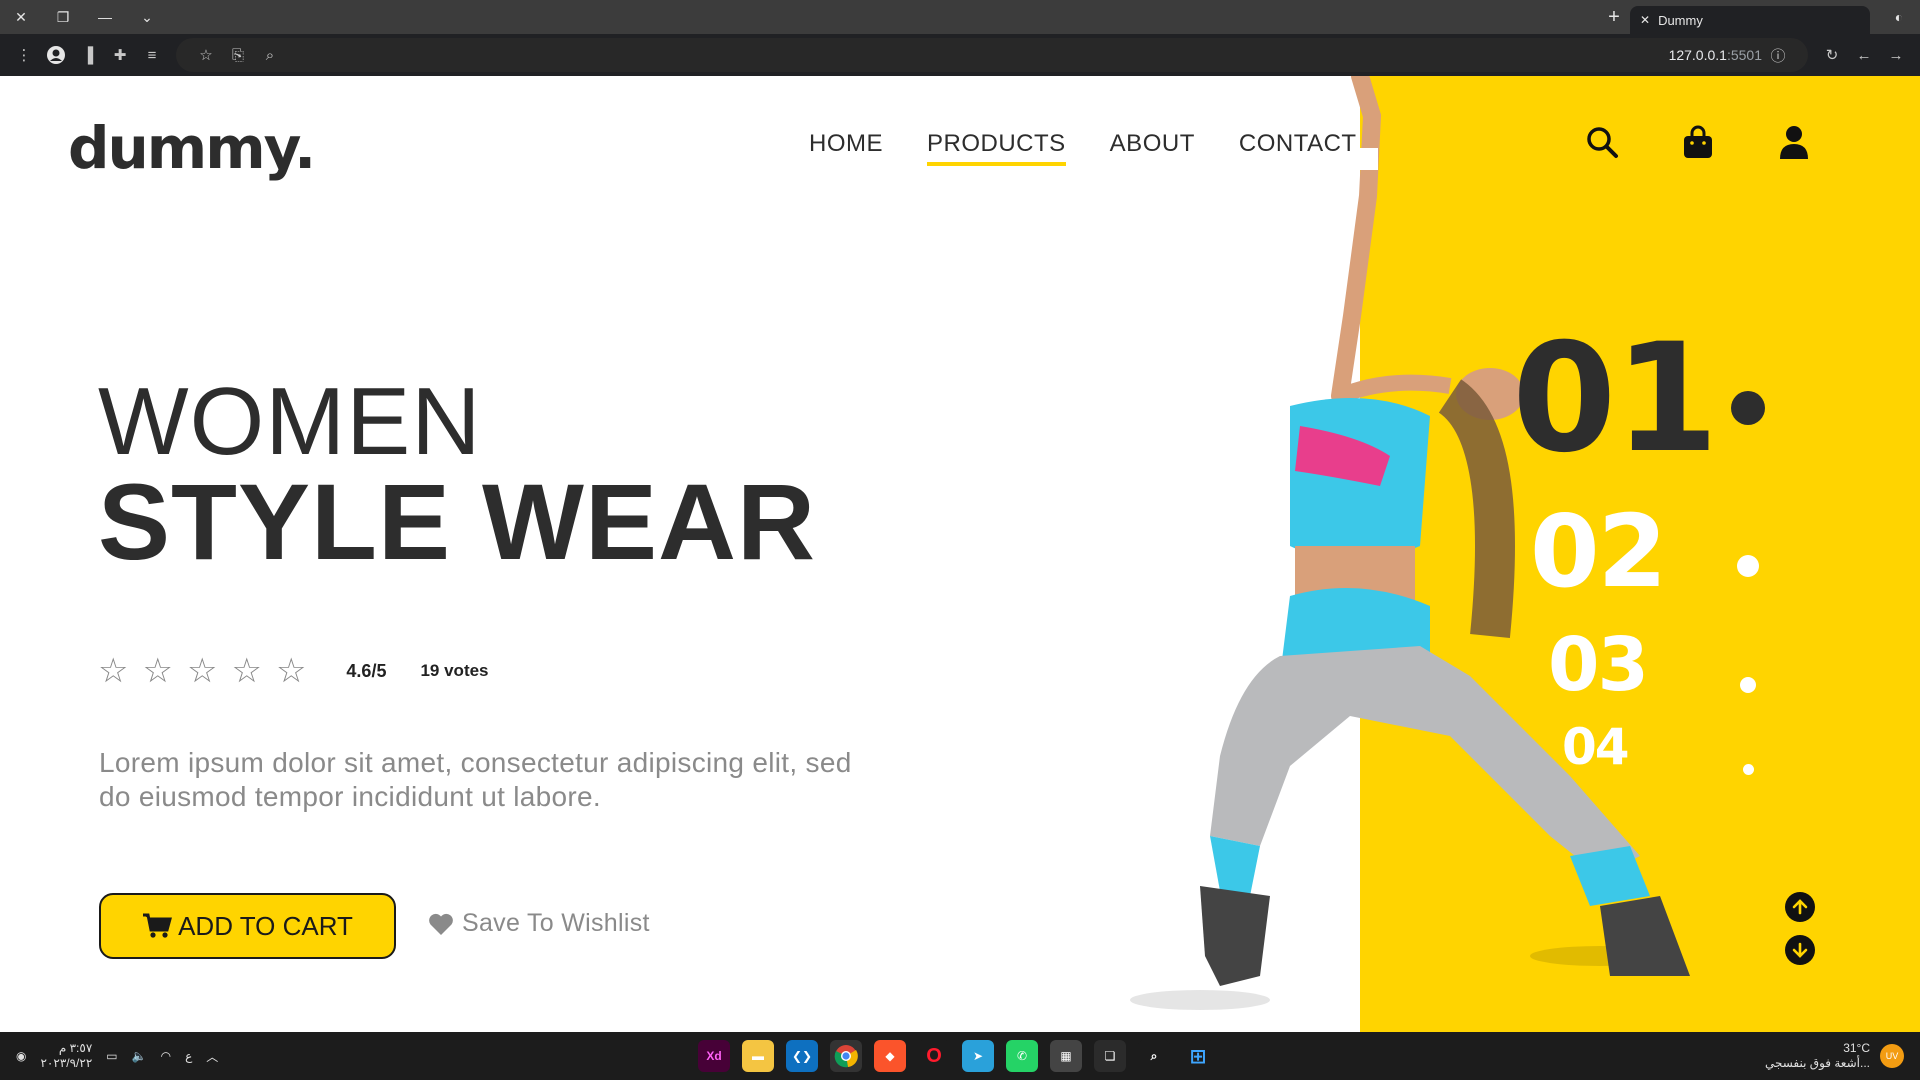  Describe the element at coordinates (56, 55) in the screenshot. I see `profile-avatar-icon` at that location.